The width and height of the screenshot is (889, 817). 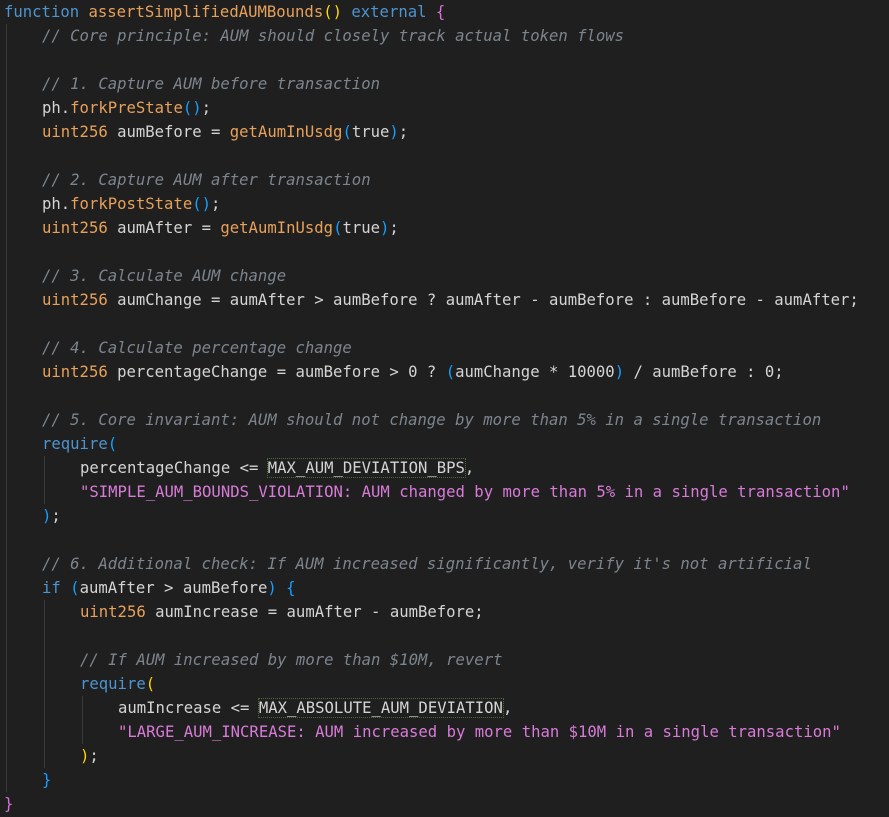 What do you see at coordinates (314, 612) in the screenshot?
I see `code-token: aumIncrease = aumAfter - aumBefore;` at bounding box center [314, 612].